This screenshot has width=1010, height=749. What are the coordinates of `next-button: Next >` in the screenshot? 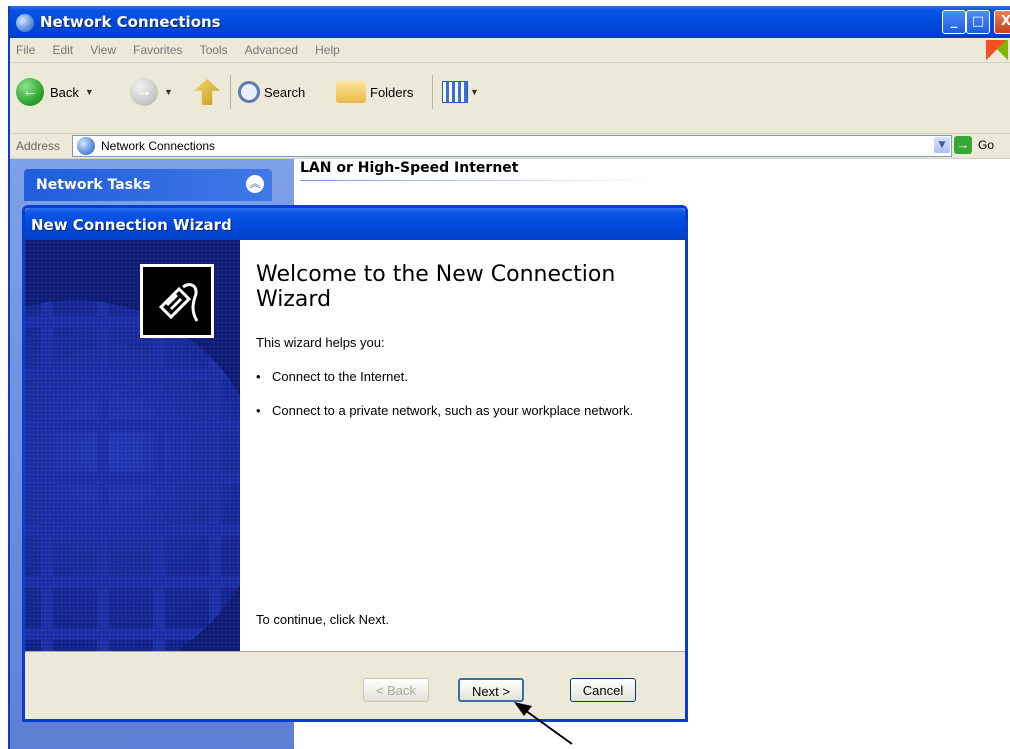 It's located at (491, 690).